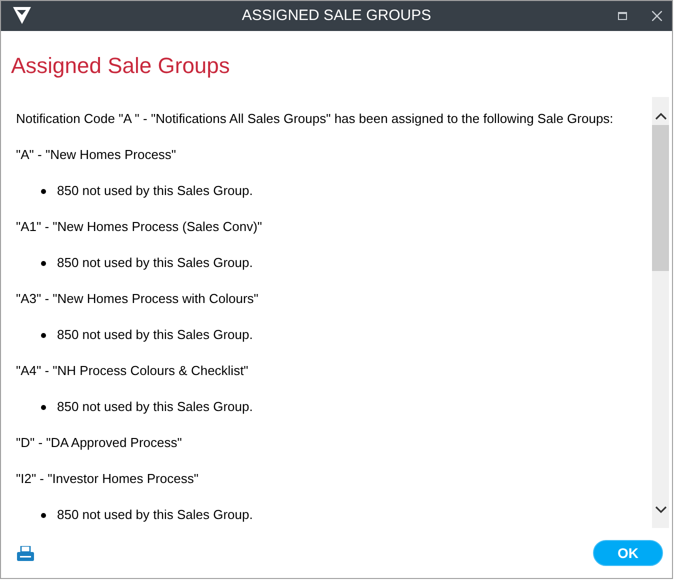  What do you see at coordinates (22, 15) in the screenshot?
I see `logo-icon` at bounding box center [22, 15].